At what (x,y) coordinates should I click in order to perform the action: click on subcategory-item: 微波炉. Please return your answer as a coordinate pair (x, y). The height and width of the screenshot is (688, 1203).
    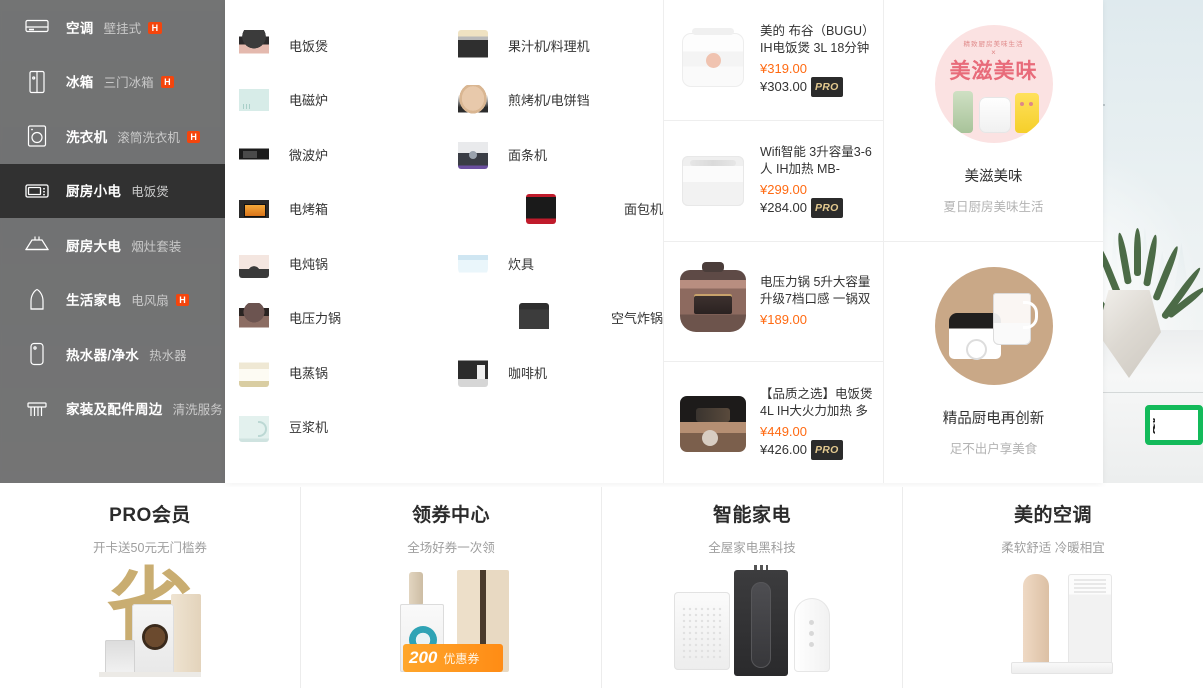
    Looking at the image, I should click on (334, 154).